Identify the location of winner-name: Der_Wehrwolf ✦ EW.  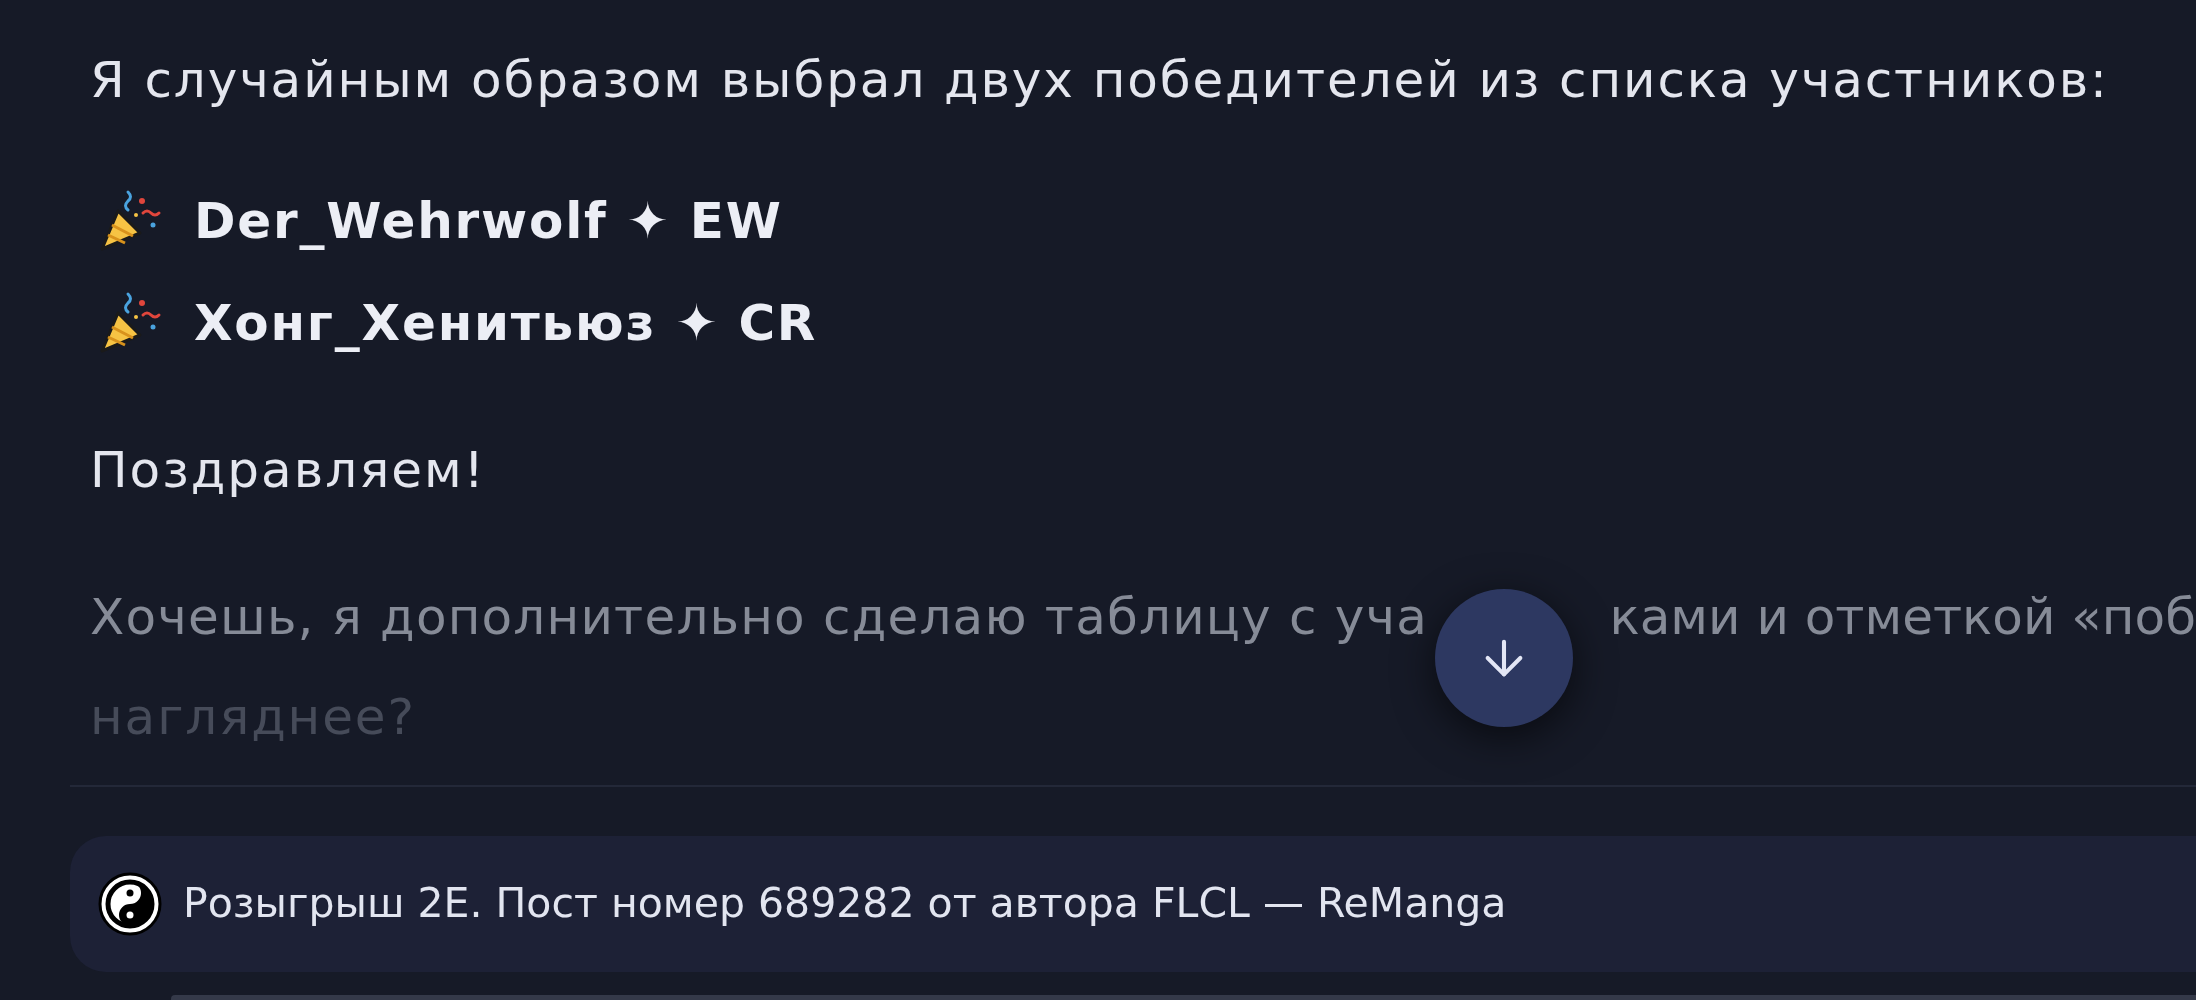
(488, 221).